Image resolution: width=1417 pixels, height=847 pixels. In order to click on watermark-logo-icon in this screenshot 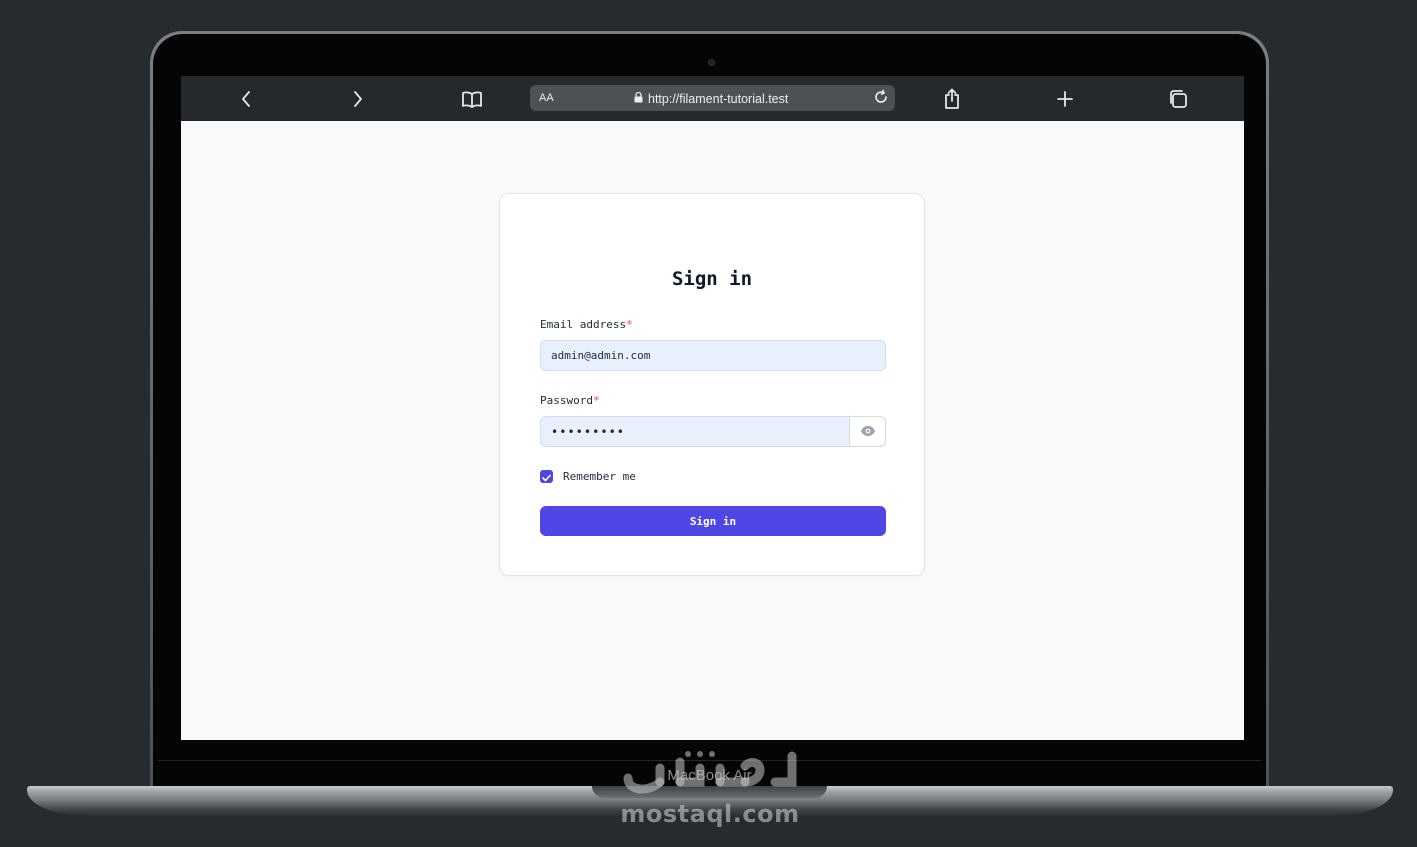, I will do `click(710, 776)`.